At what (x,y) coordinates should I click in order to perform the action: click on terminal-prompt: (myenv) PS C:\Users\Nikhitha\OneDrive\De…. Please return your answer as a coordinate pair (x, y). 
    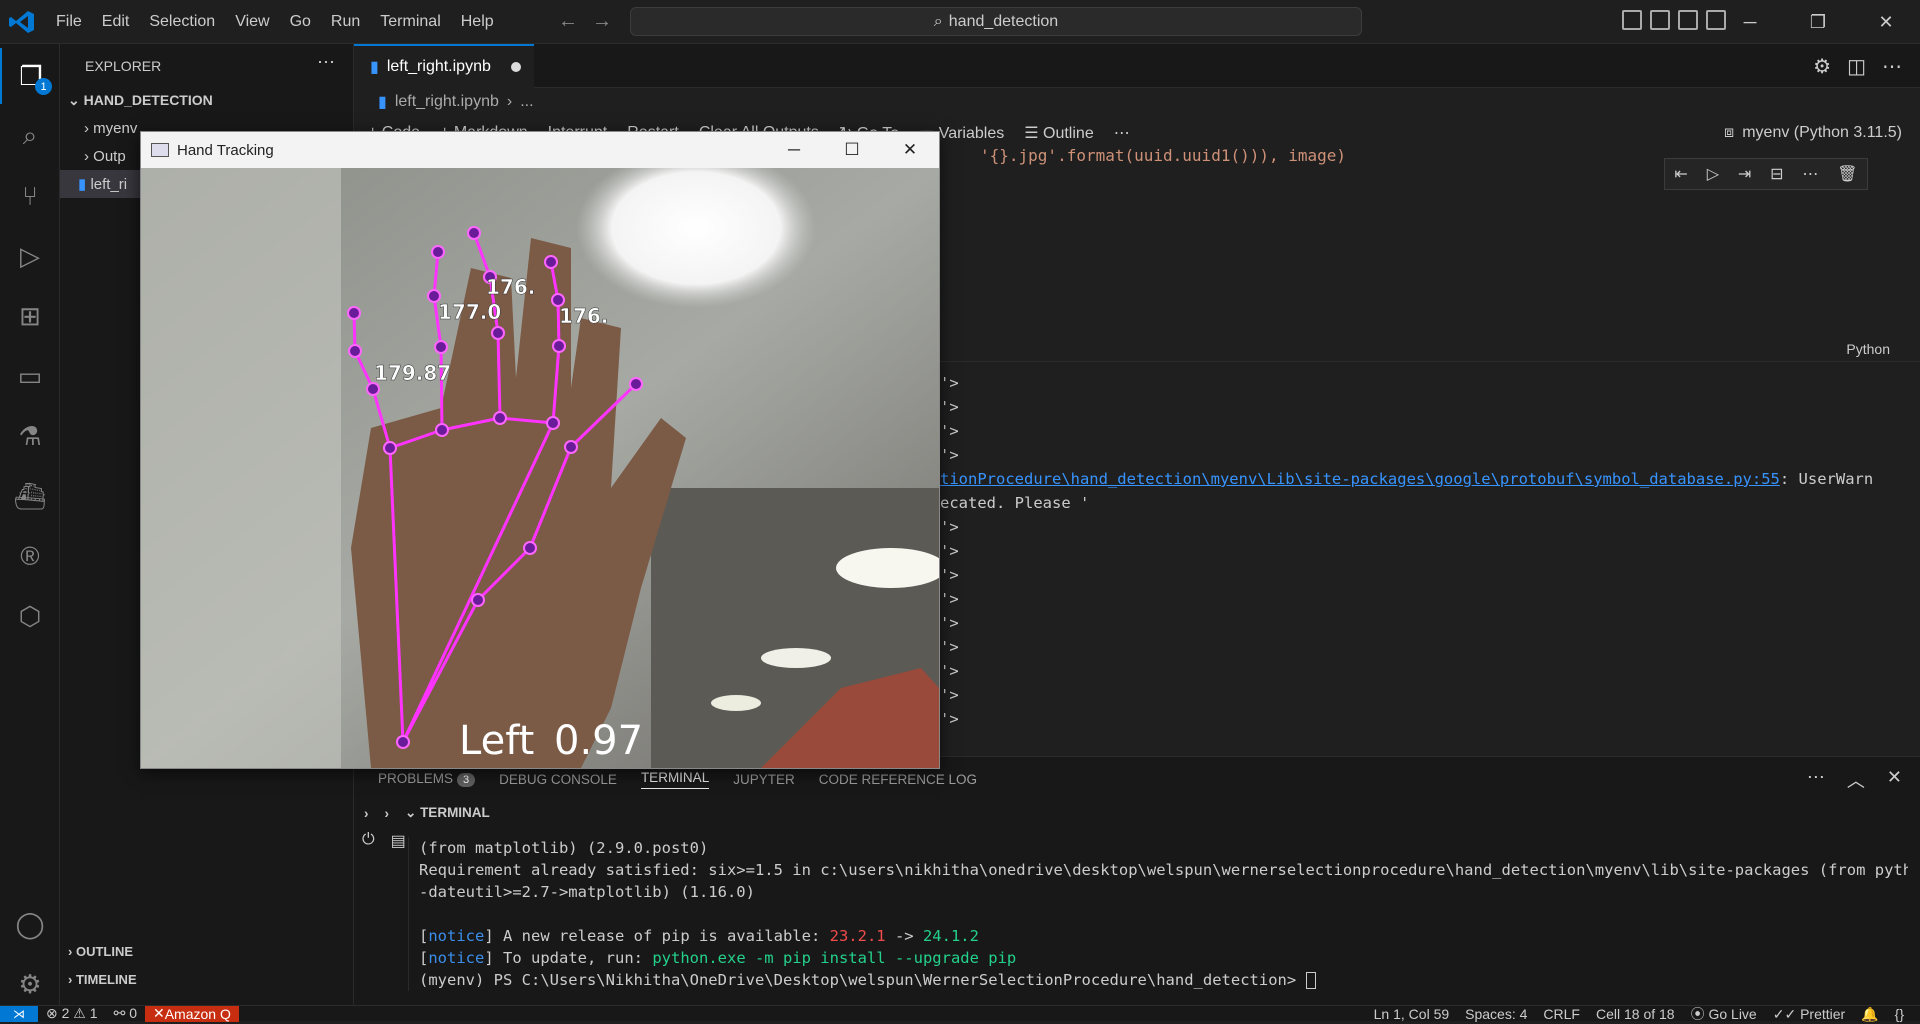
    Looking at the image, I should click on (1163, 980).